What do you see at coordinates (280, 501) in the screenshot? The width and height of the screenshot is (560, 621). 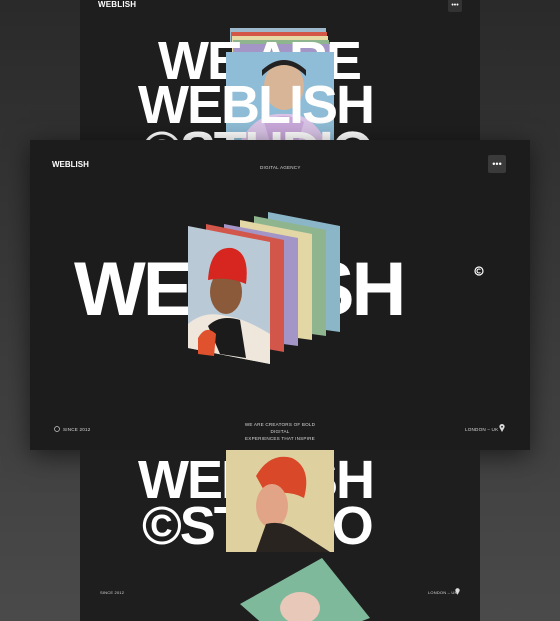 I see `portrait-image-bottom` at bounding box center [280, 501].